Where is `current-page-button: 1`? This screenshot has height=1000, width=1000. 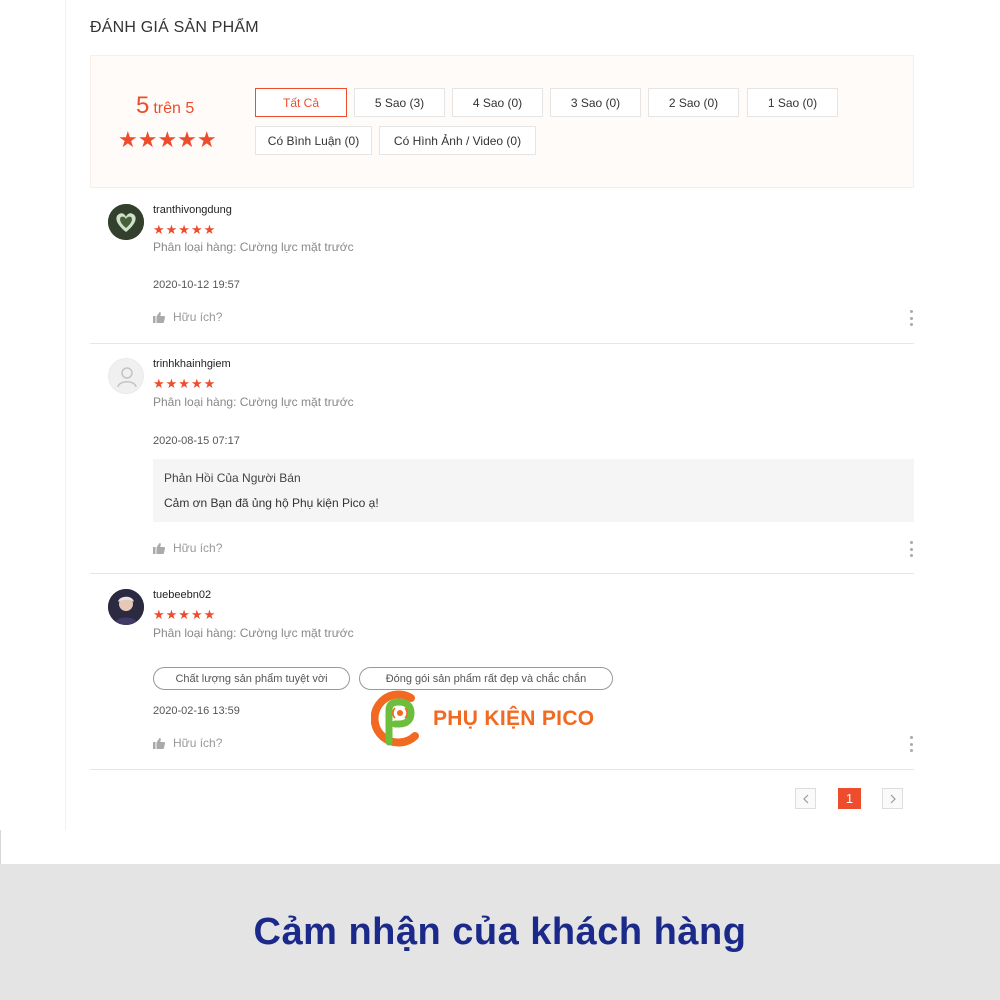
current-page-button: 1 is located at coordinates (849, 798).